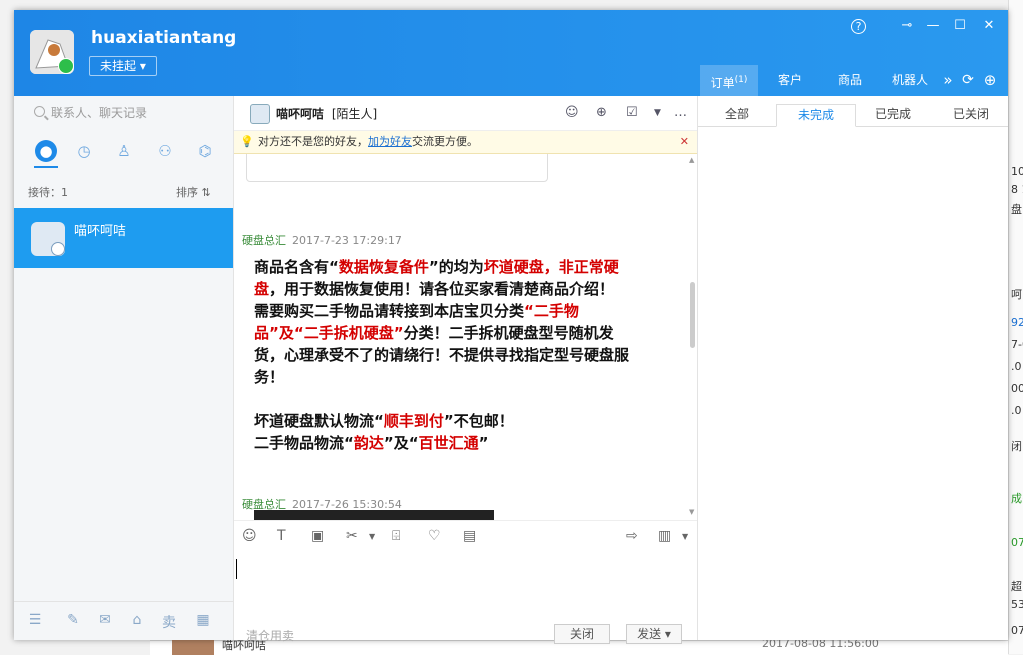  What do you see at coordinates (989, 26) in the screenshot?
I see `close-icon: ✕` at bounding box center [989, 26].